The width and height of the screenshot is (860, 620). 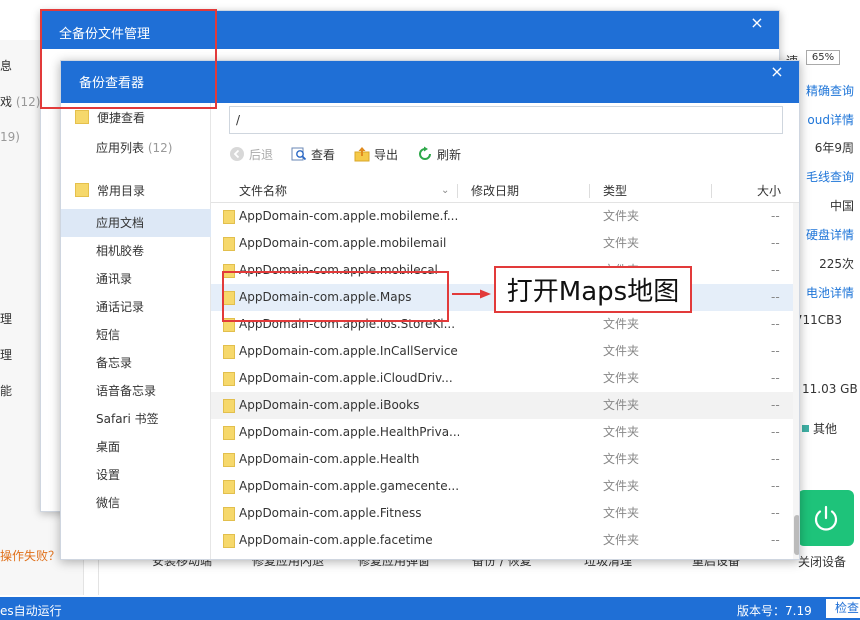 What do you see at coordinates (136, 363) in the screenshot?
I see `sidebar-item-notes: 备忘录` at bounding box center [136, 363].